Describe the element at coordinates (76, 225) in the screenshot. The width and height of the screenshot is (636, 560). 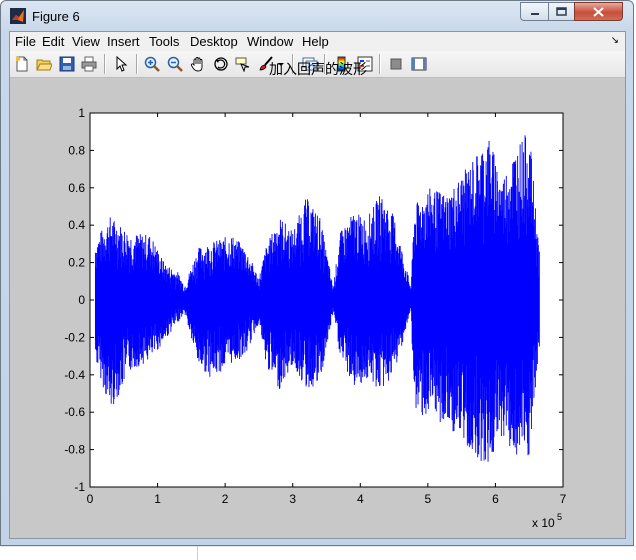
I see `y-tick-label: 0.4` at that location.